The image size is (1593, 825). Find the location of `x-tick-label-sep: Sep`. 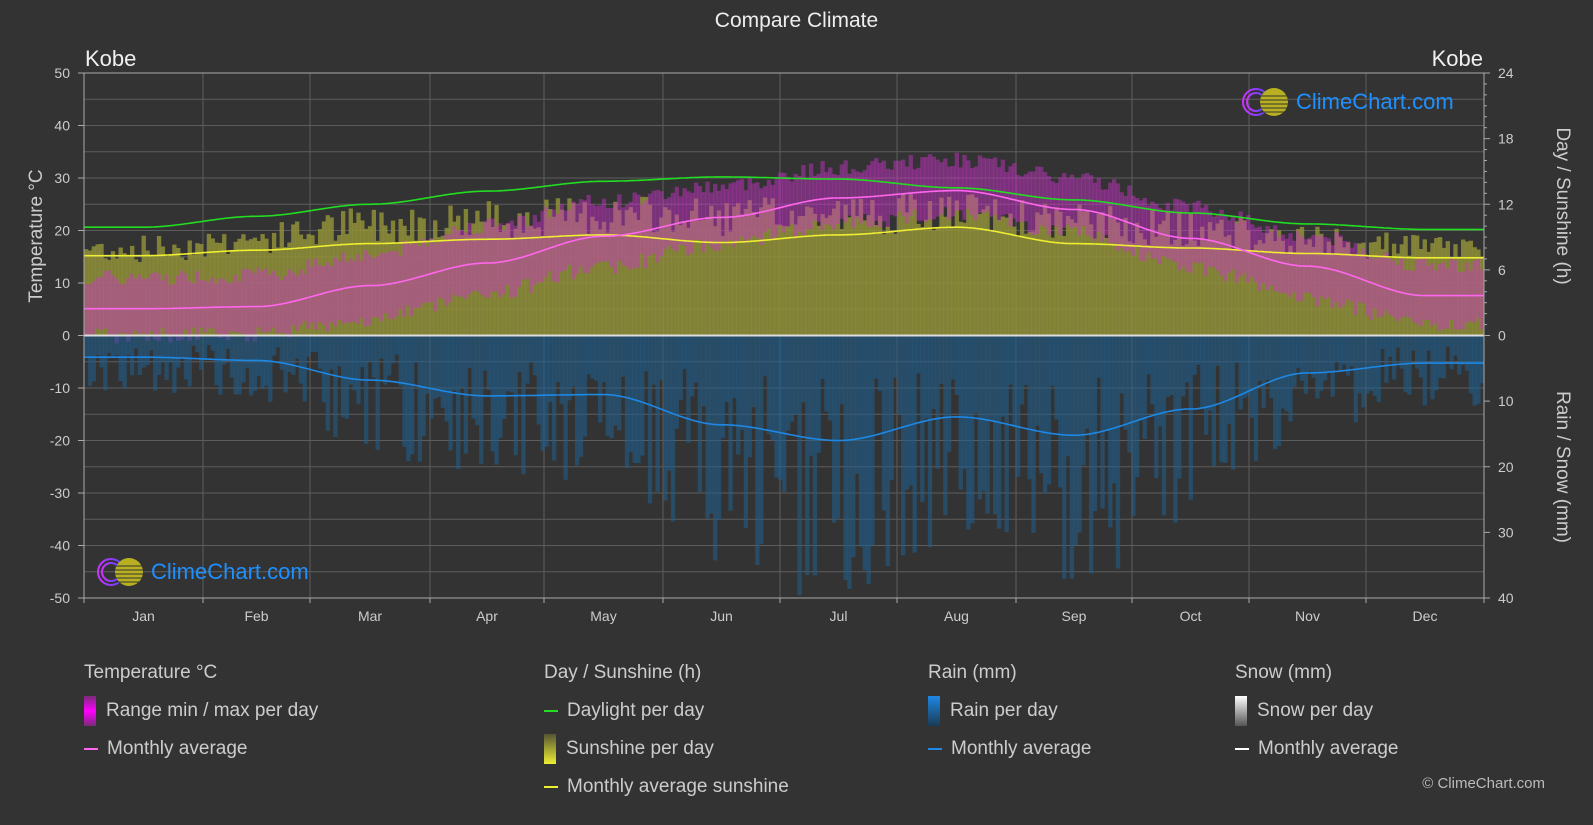

x-tick-label-sep: Sep is located at coordinates (1074, 616).